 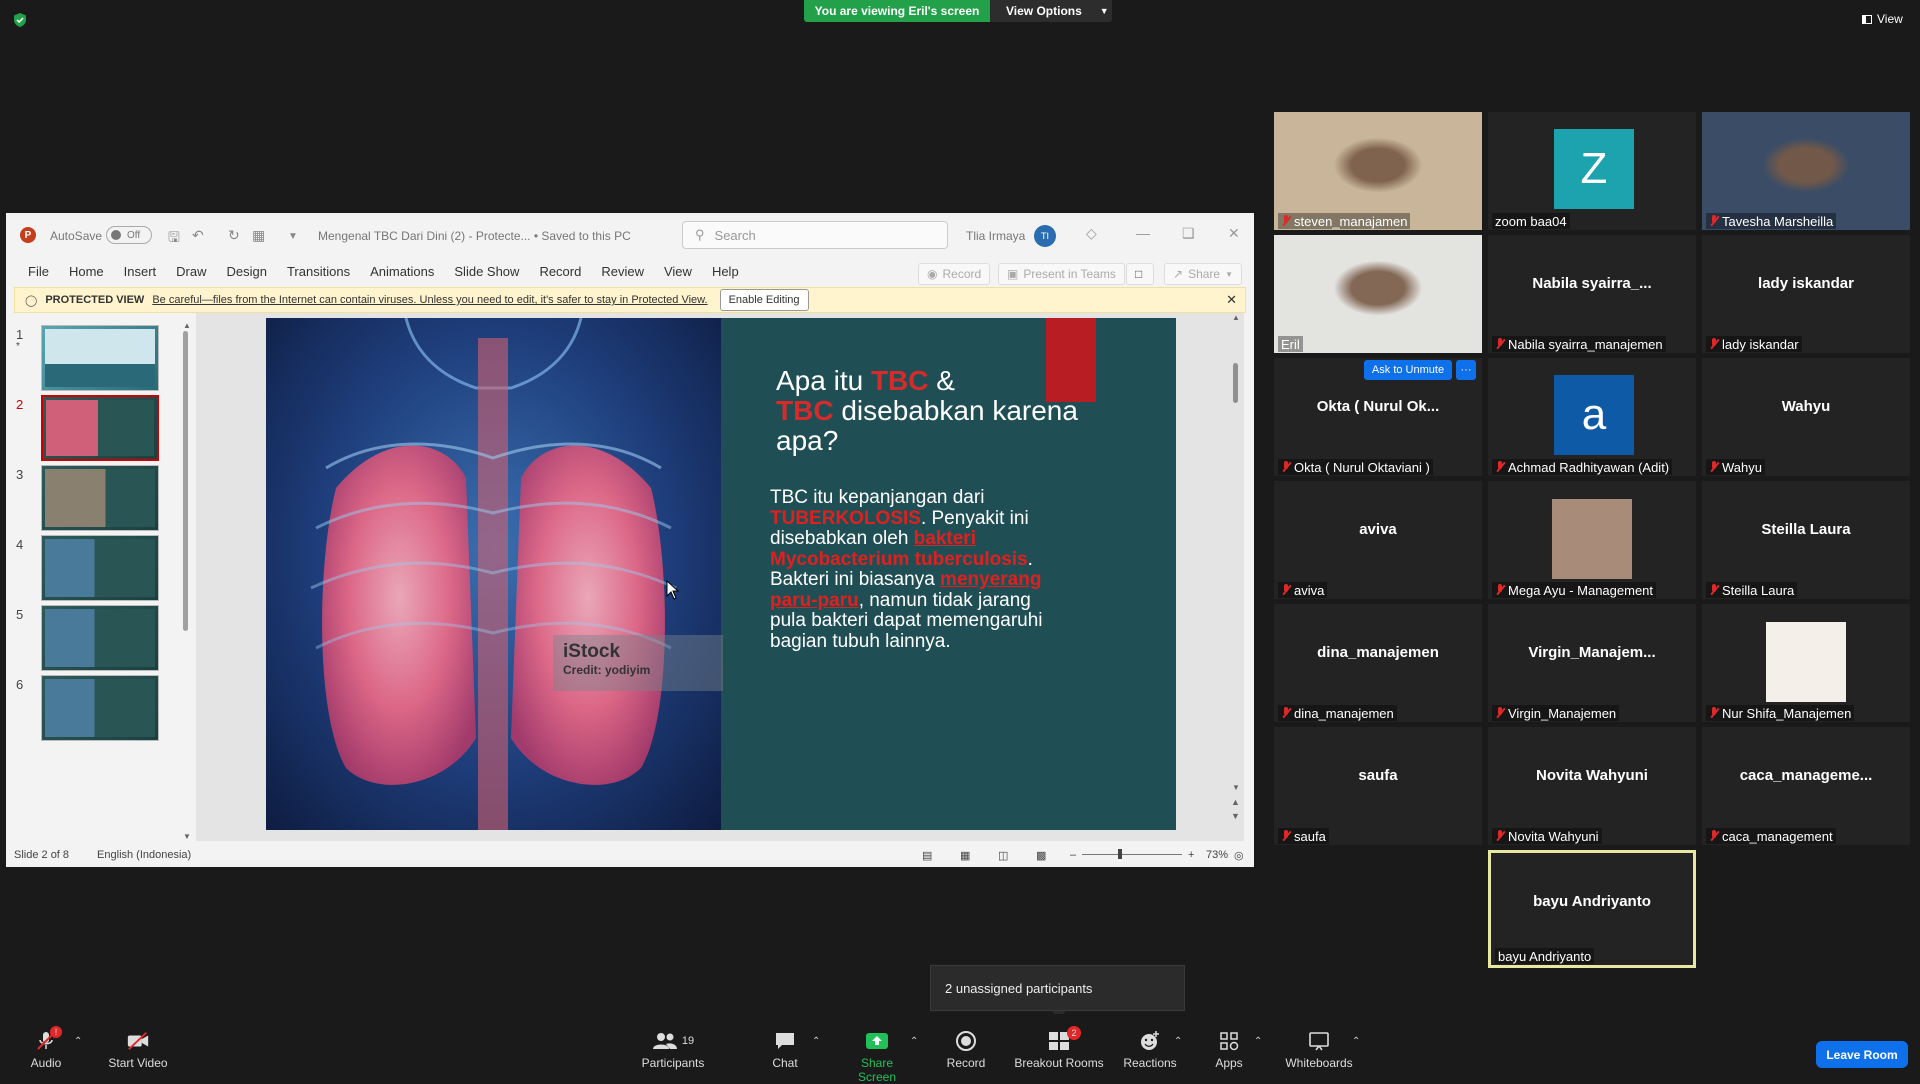 I want to click on ask-to-unmute-button: Ask to Unmute, so click(x=1408, y=370).